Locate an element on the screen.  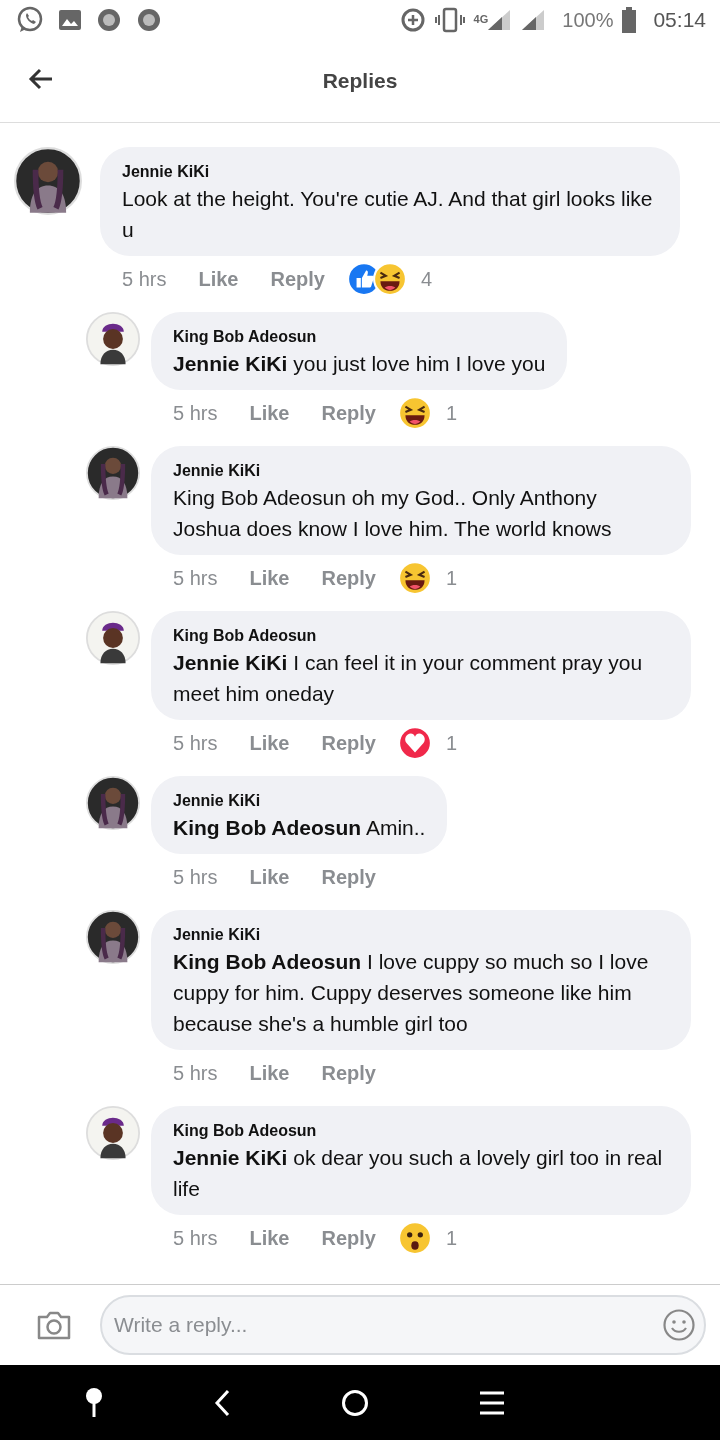
comment-text: King Bob Adeosun Amin.. is located at coordinates (299, 828).